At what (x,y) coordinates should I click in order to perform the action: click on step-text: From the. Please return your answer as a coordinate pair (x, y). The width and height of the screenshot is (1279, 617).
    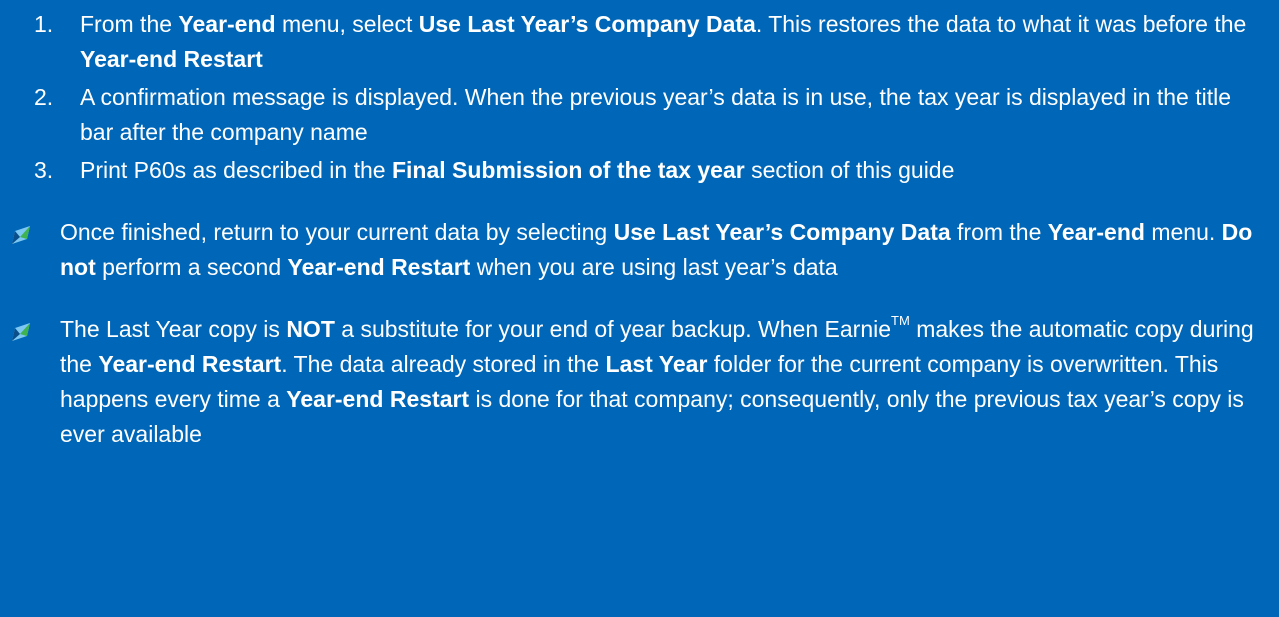
    Looking at the image, I should click on (129, 24).